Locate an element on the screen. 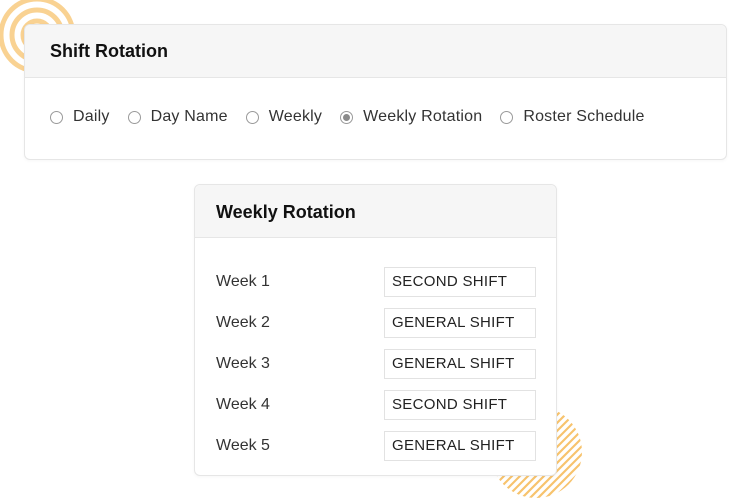 The width and height of the screenshot is (750, 500). weekly-rotation-title: Weekly Rotation is located at coordinates (375, 211).